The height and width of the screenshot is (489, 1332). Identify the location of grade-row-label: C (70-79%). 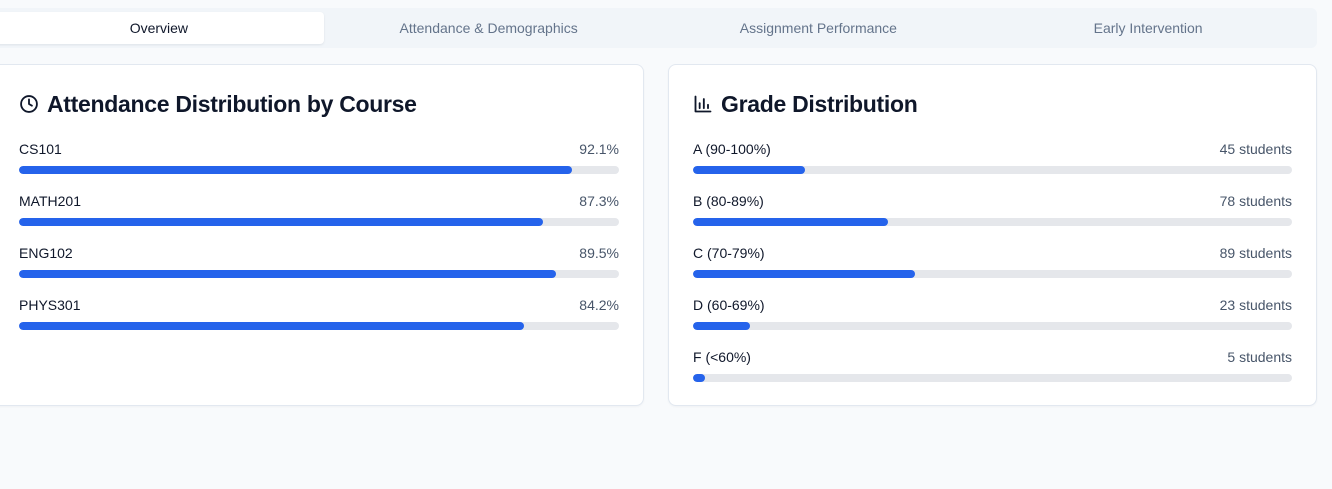
(729, 253).